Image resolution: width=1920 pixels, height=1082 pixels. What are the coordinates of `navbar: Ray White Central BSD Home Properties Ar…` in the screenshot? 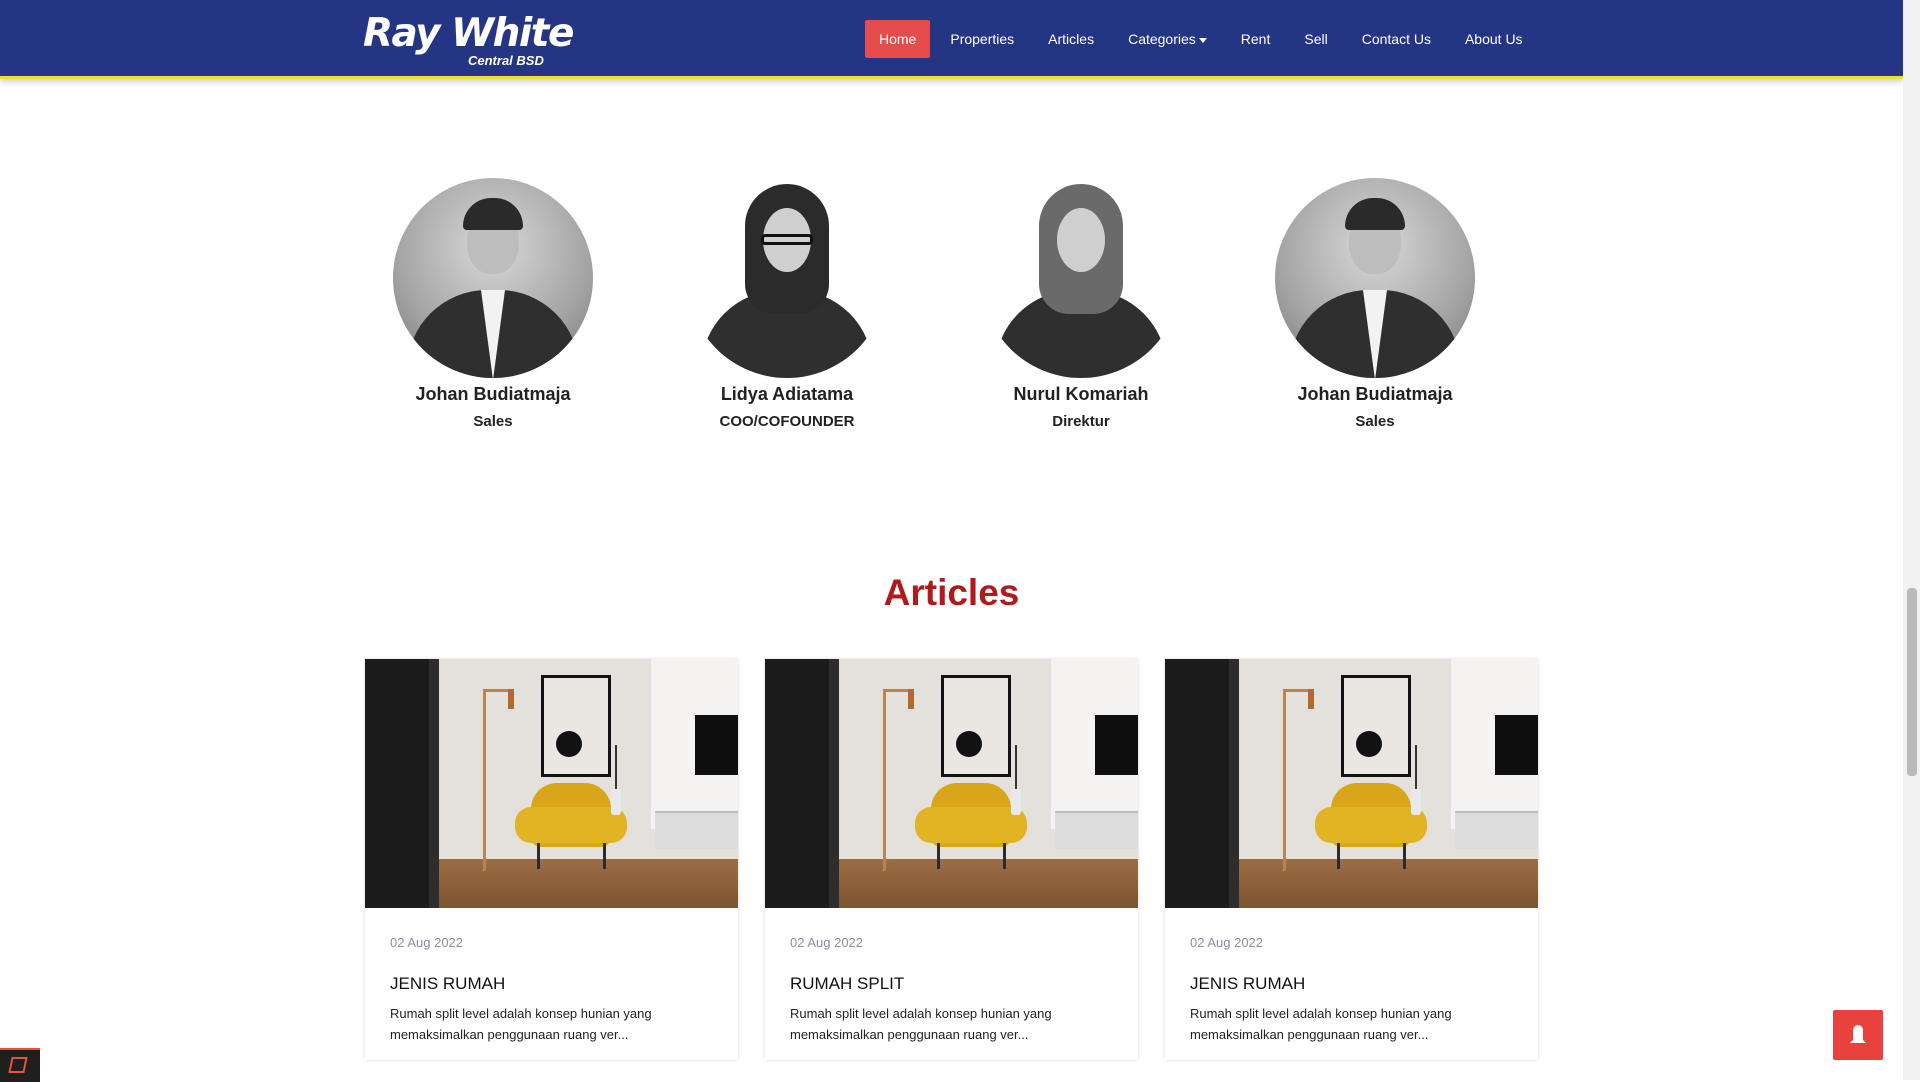 It's located at (951, 39).